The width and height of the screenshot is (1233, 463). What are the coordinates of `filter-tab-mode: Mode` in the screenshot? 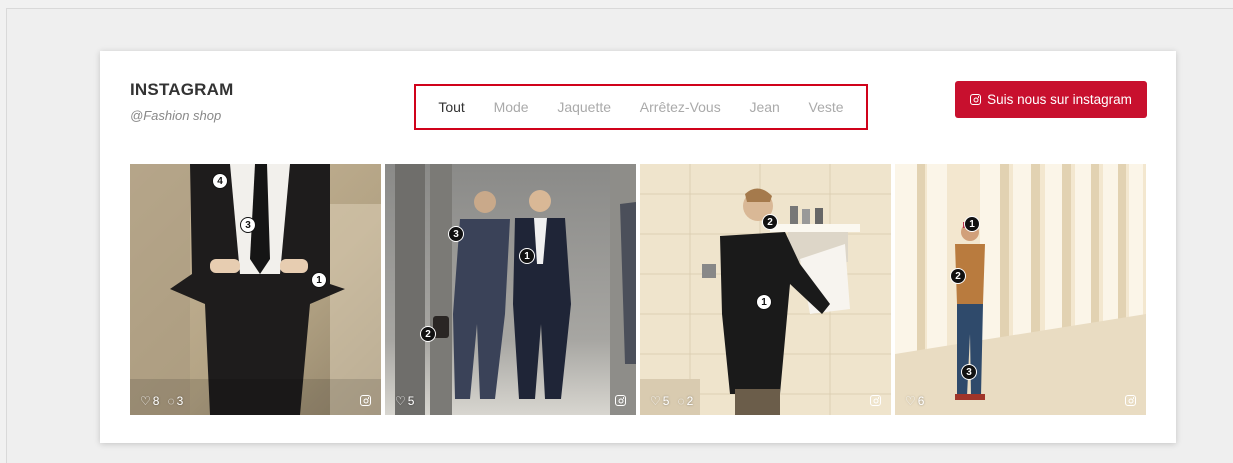 It's located at (511, 107).